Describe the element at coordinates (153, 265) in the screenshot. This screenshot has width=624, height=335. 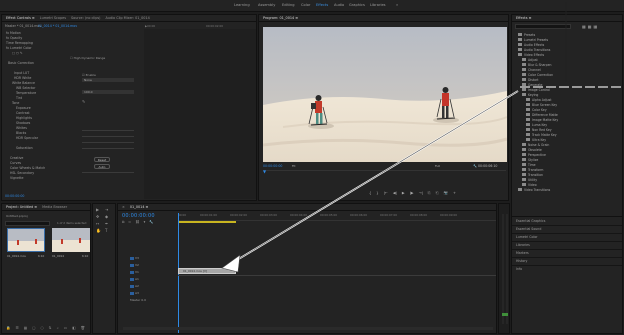
I see `track-v2: V2` at that location.